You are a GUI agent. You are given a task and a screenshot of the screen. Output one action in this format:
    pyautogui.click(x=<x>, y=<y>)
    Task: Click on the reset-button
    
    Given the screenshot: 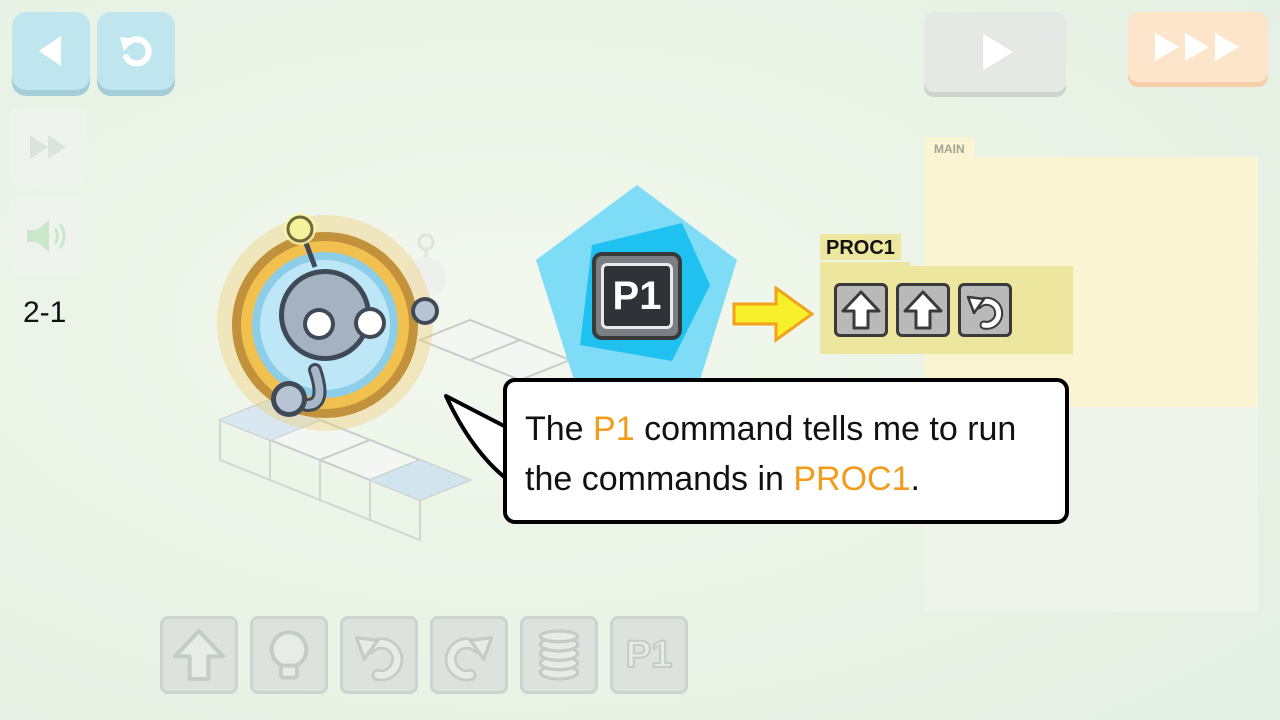 What is the action you would take?
    pyautogui.click(x=136, y=51)
    